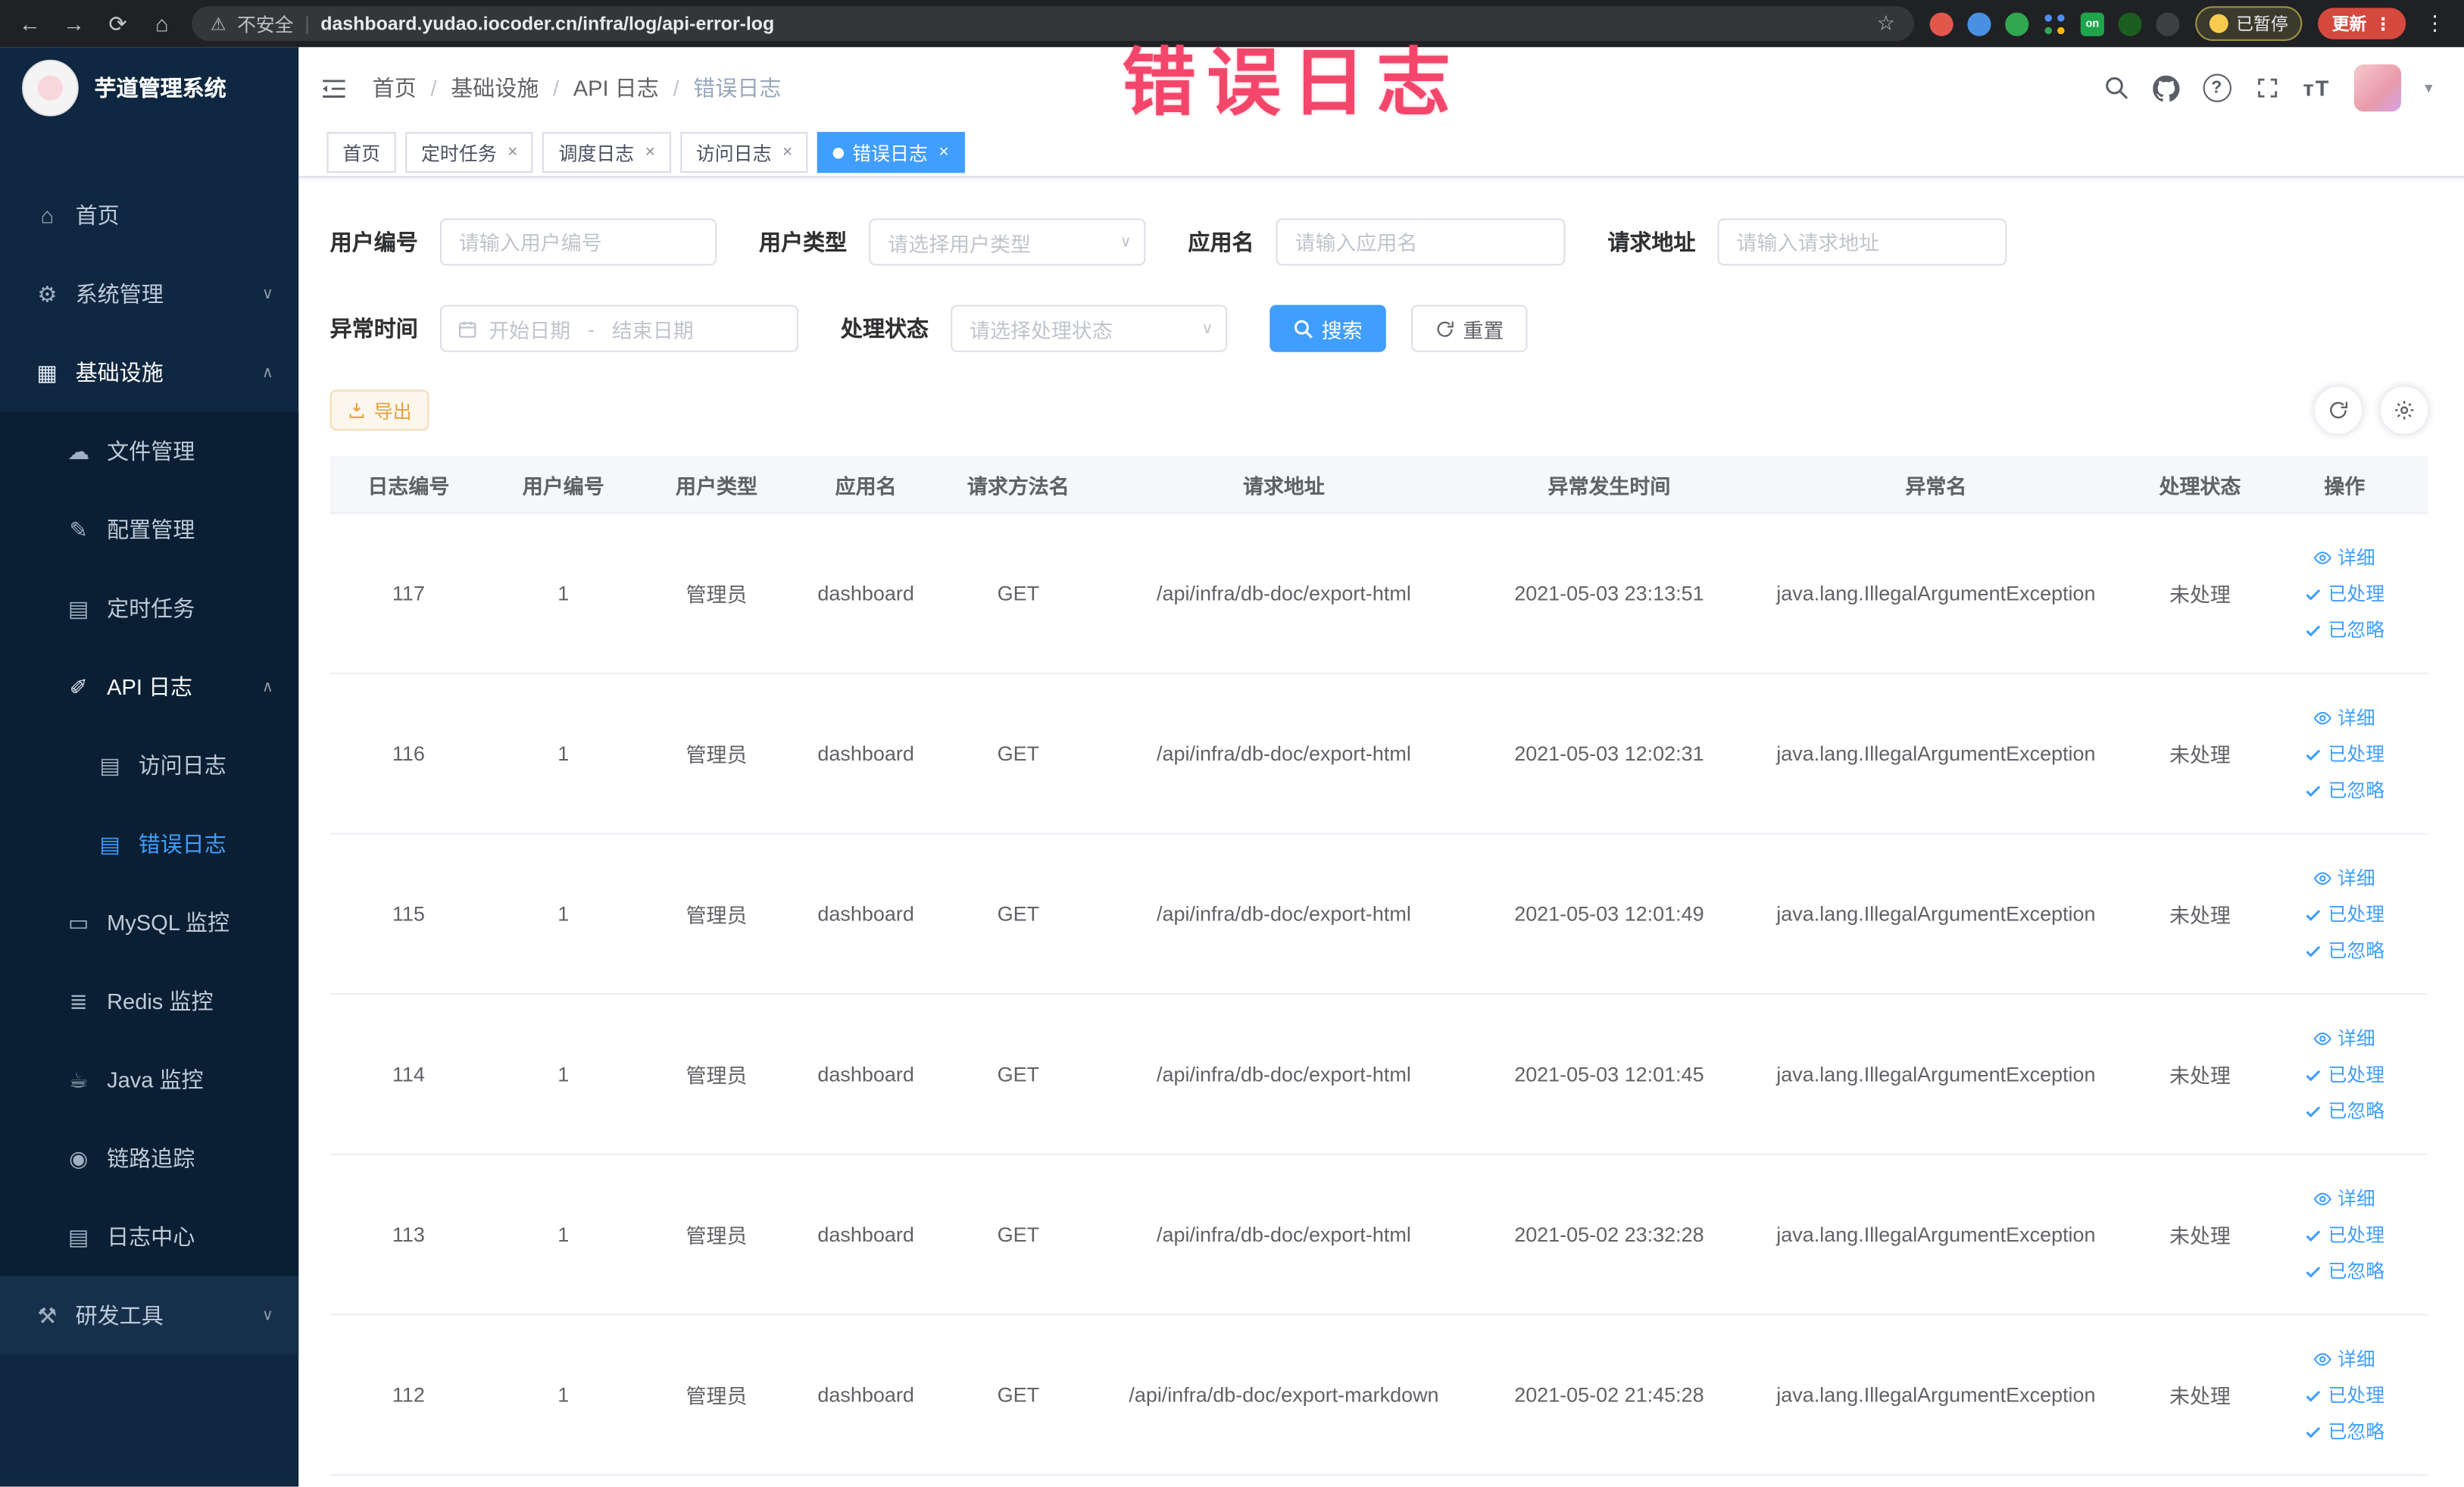 This screenshot has width=2464, height=1487. I want to click on forward-icon: →, so click(74, 23).